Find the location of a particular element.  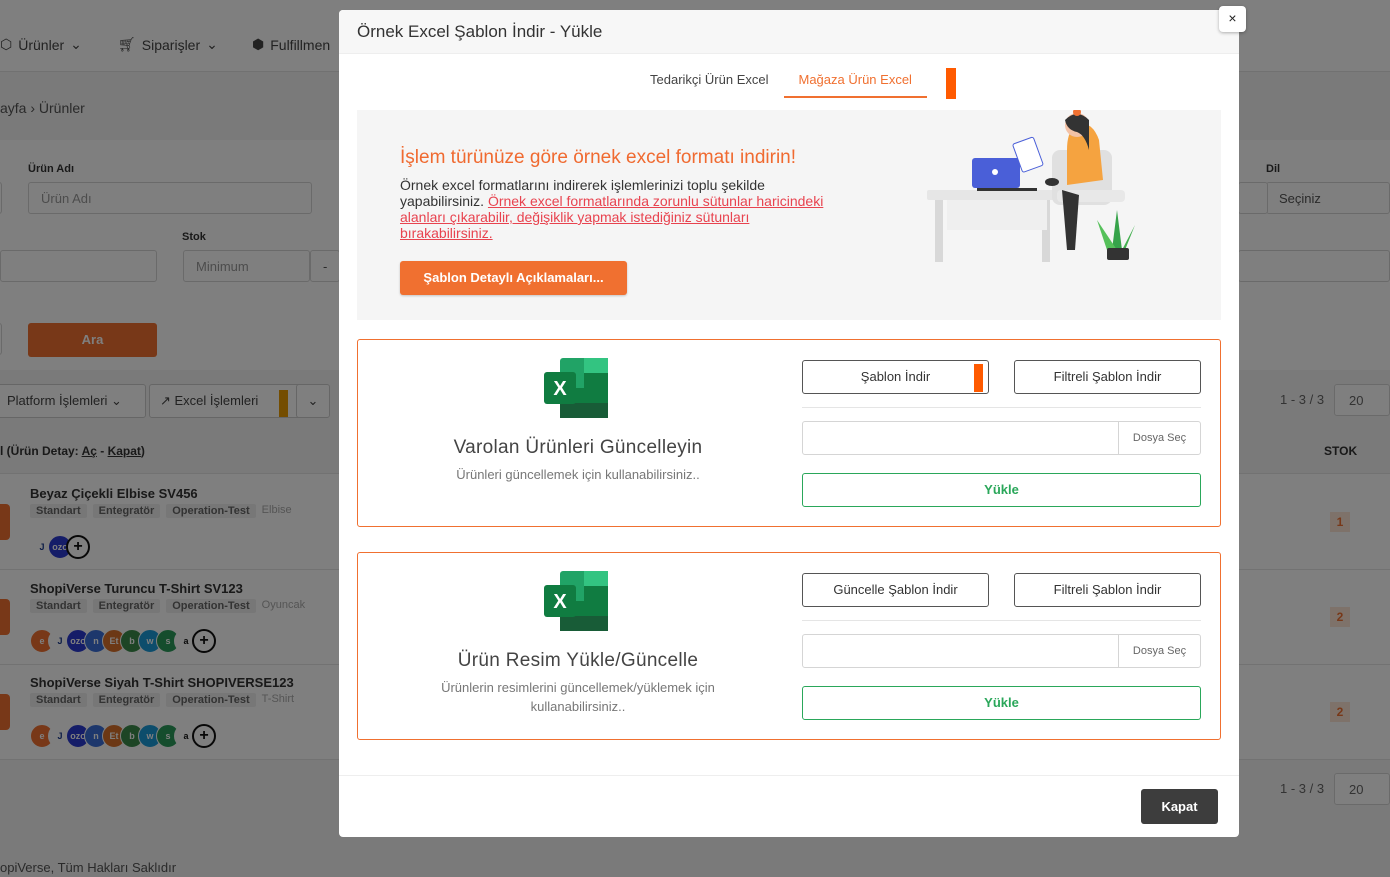

download-marker is located at coordinates (978, 378).